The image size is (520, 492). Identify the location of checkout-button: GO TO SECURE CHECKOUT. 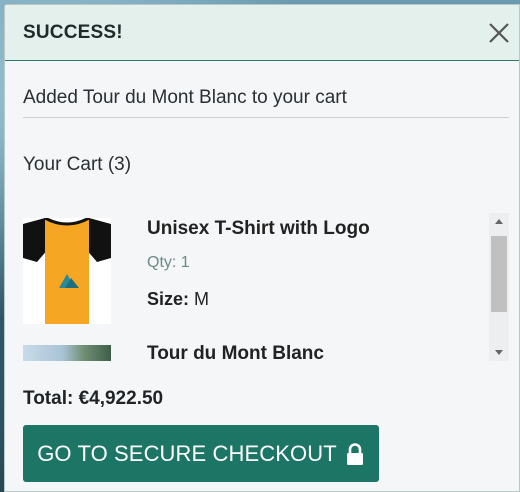
(201, 453).